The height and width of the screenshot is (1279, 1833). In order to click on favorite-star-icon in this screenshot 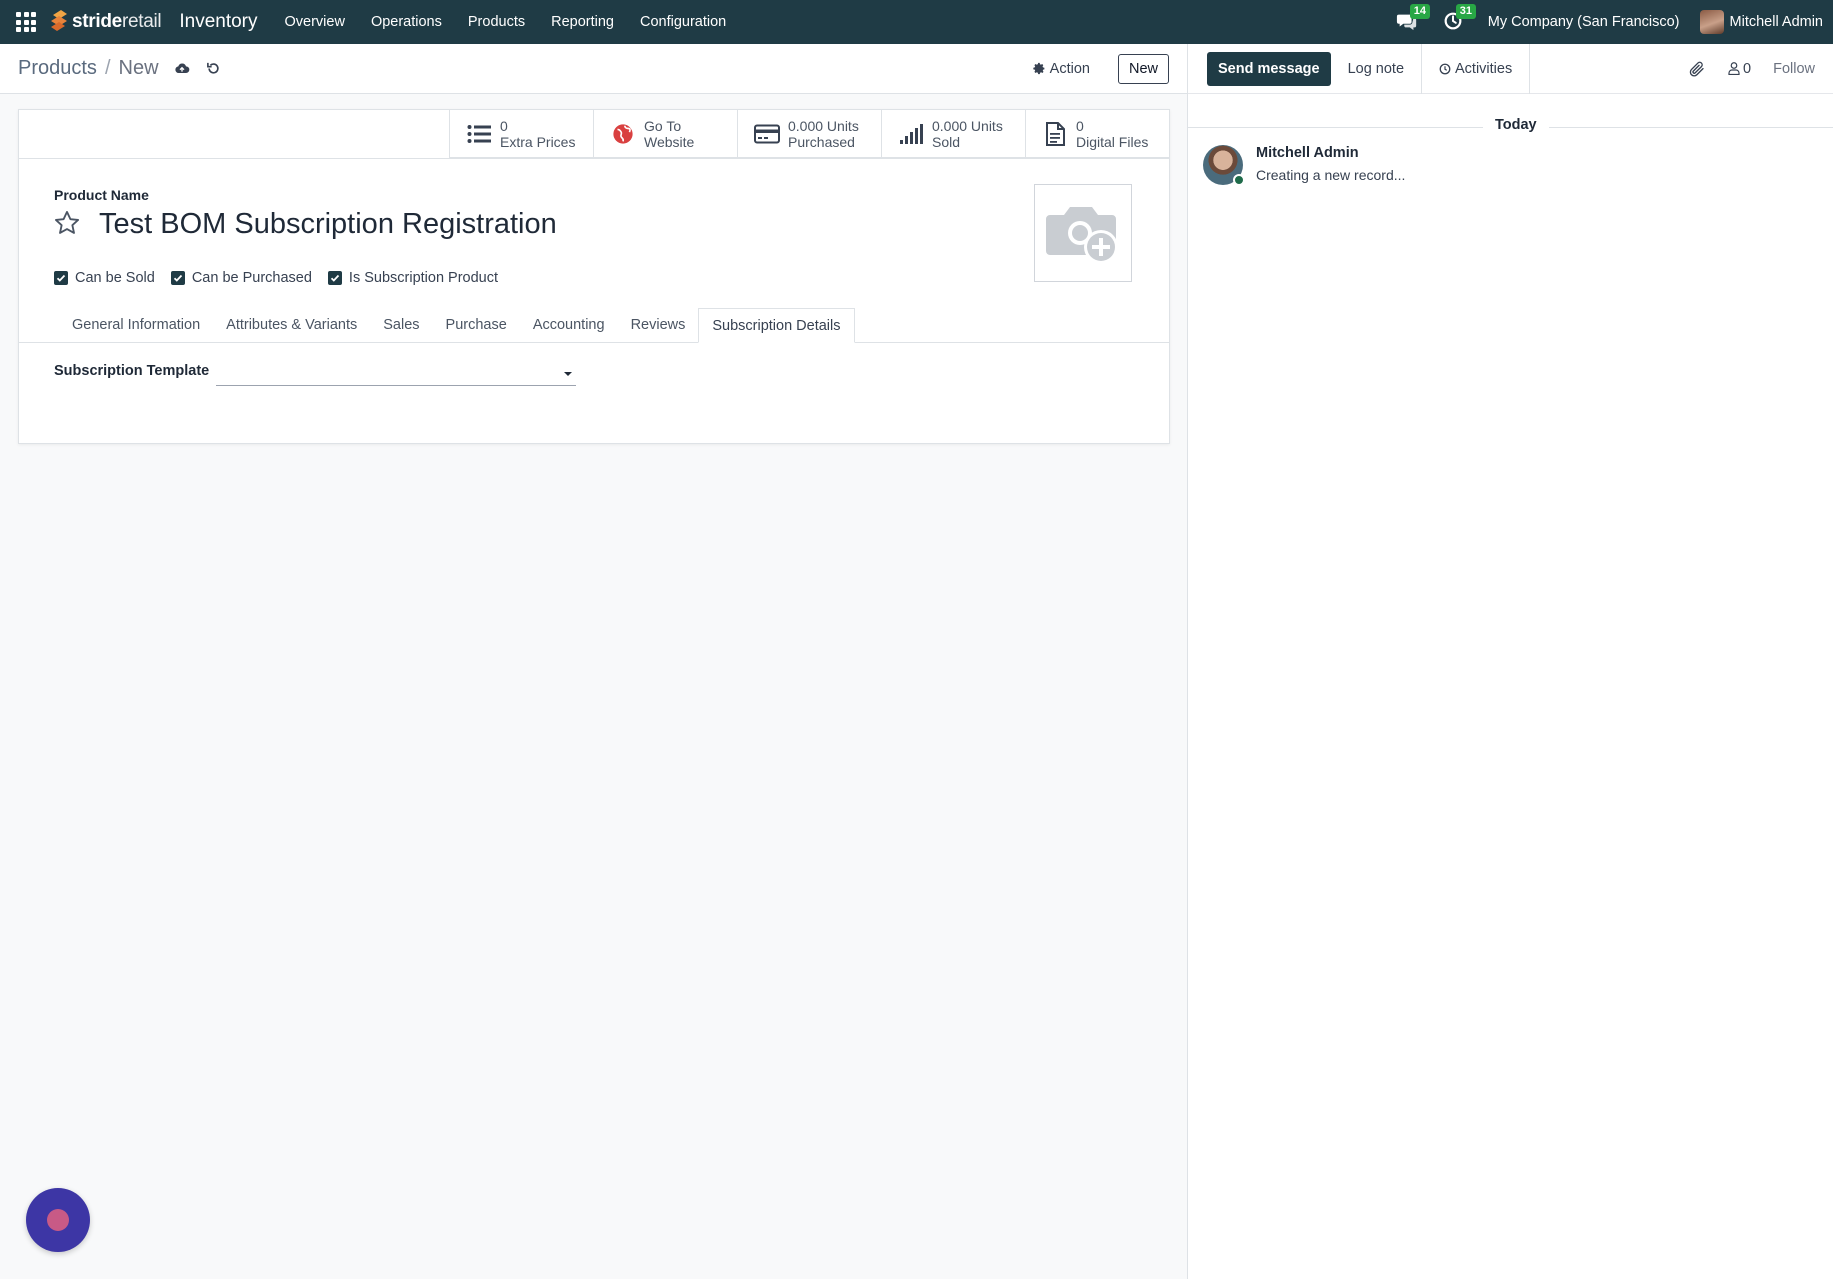, I will do `click(67, 223)`.